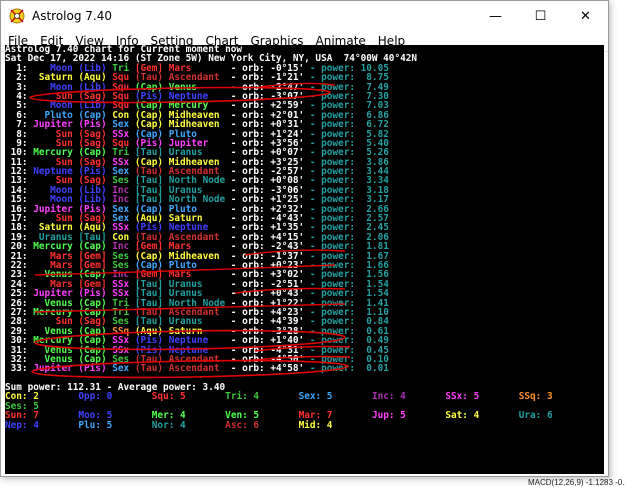  I want to click on aspect-count-label: Sex:, so click(310, 397).